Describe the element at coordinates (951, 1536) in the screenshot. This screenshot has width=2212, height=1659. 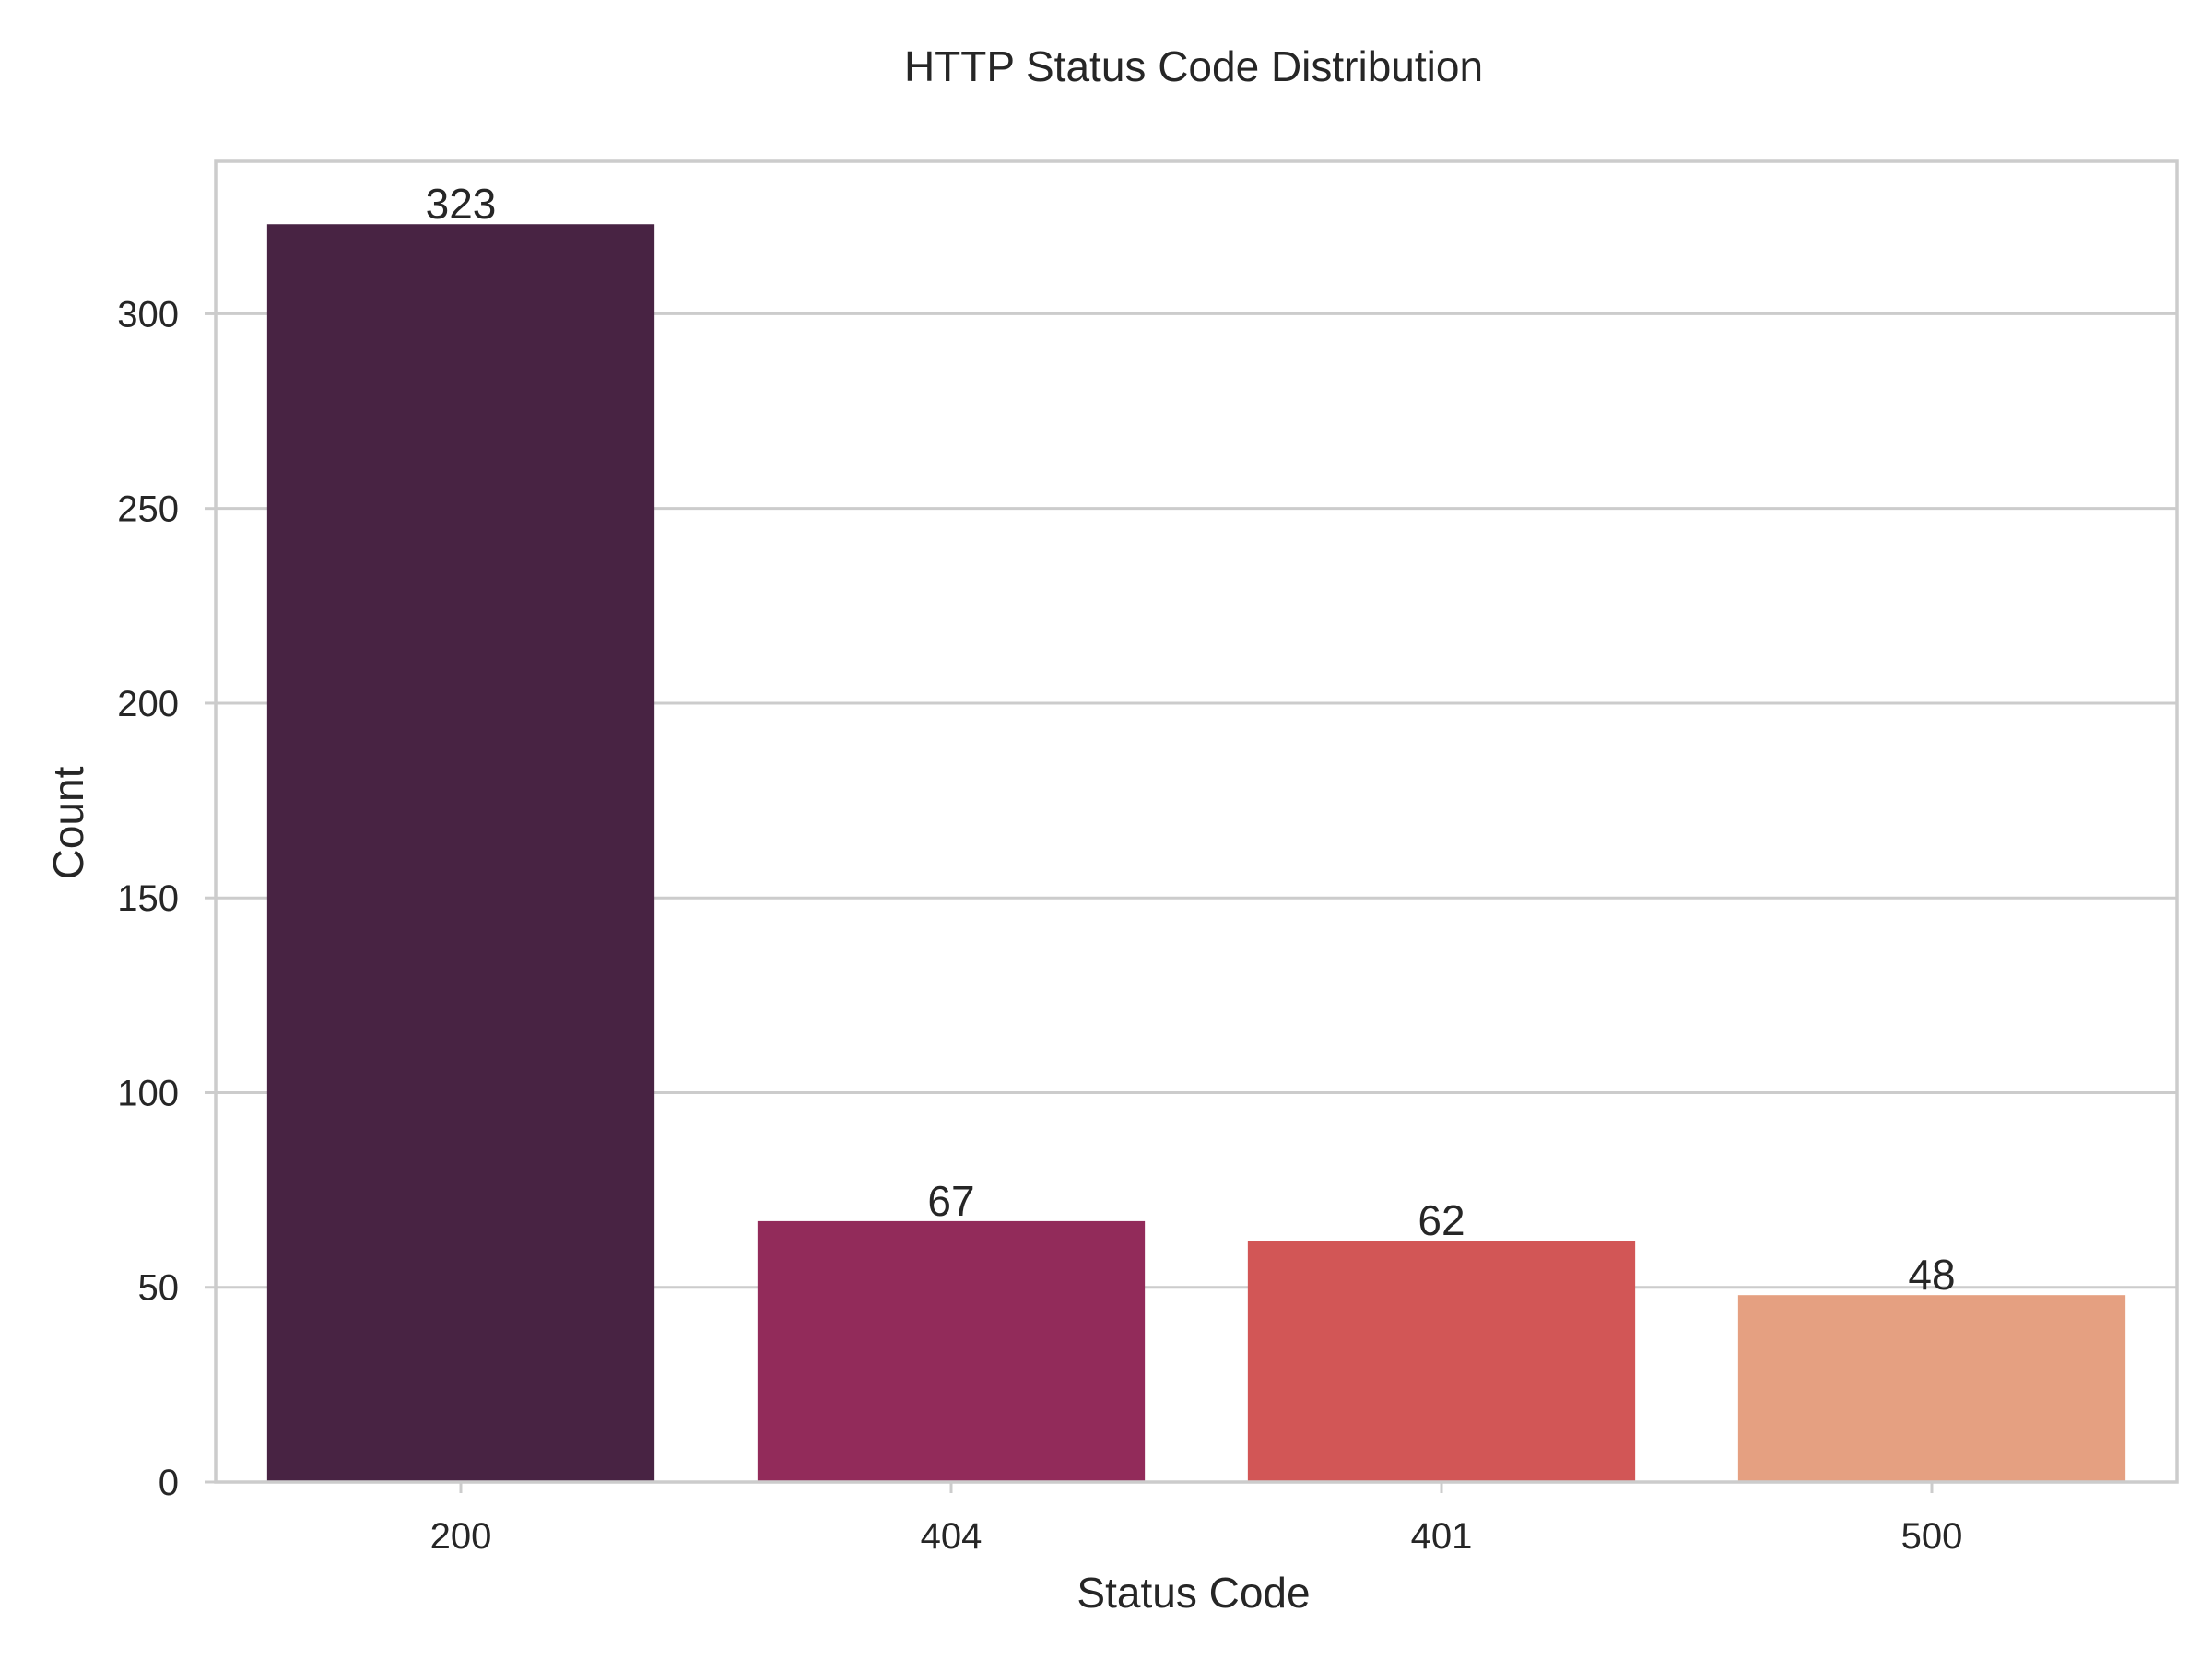
I see `x-tick-label-404: 404` at that location.